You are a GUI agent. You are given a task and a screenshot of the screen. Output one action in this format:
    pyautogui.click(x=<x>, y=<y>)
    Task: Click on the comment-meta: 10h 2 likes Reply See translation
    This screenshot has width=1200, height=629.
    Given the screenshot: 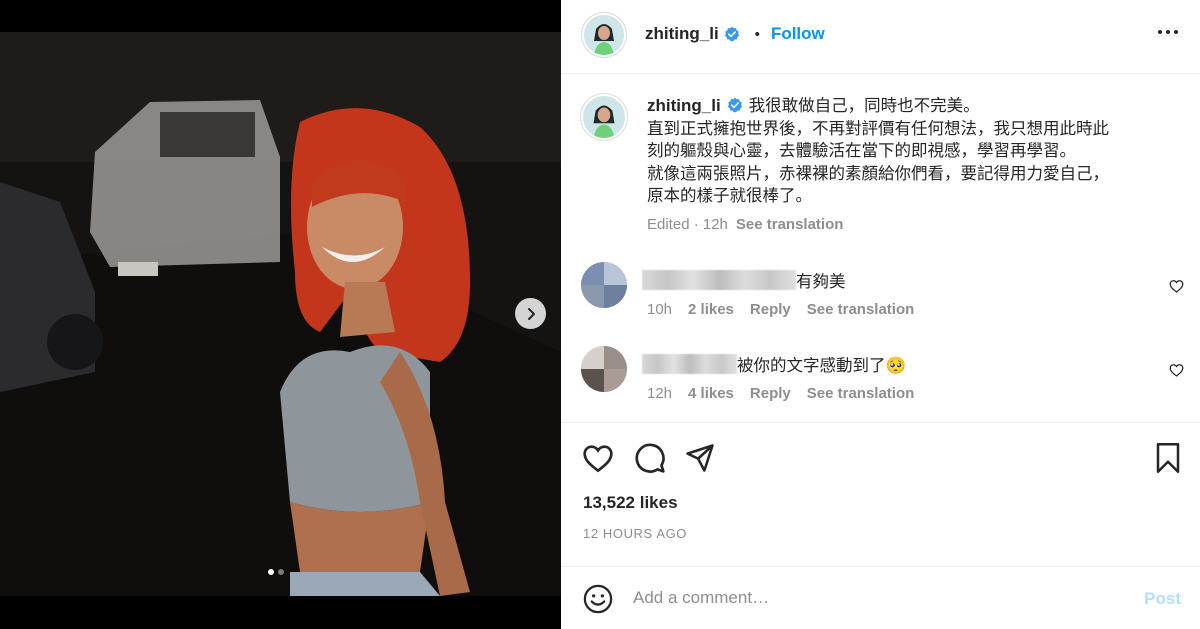 What is the action you would take?
    pyautogui.click(x=780, y=309)
    